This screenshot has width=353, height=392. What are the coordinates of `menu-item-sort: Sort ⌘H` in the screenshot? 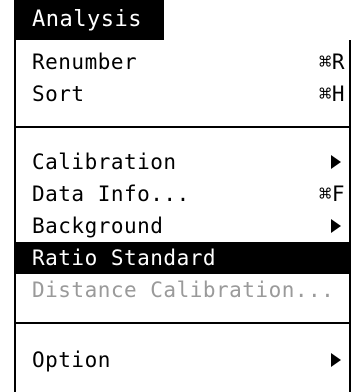 It's located at (182, 94).